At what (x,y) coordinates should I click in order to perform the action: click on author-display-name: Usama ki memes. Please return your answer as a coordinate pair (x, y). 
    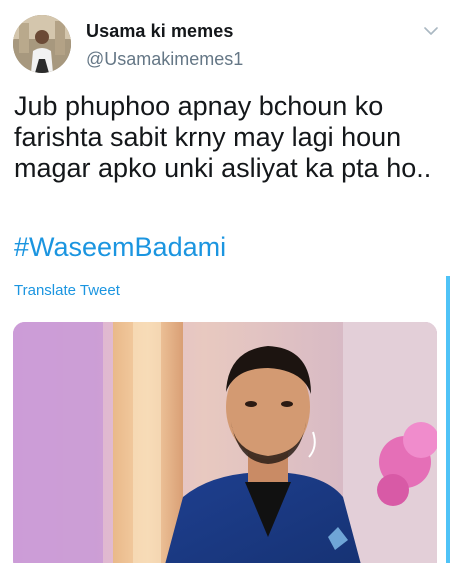
    Looking at the image, I should click on (160, 31).